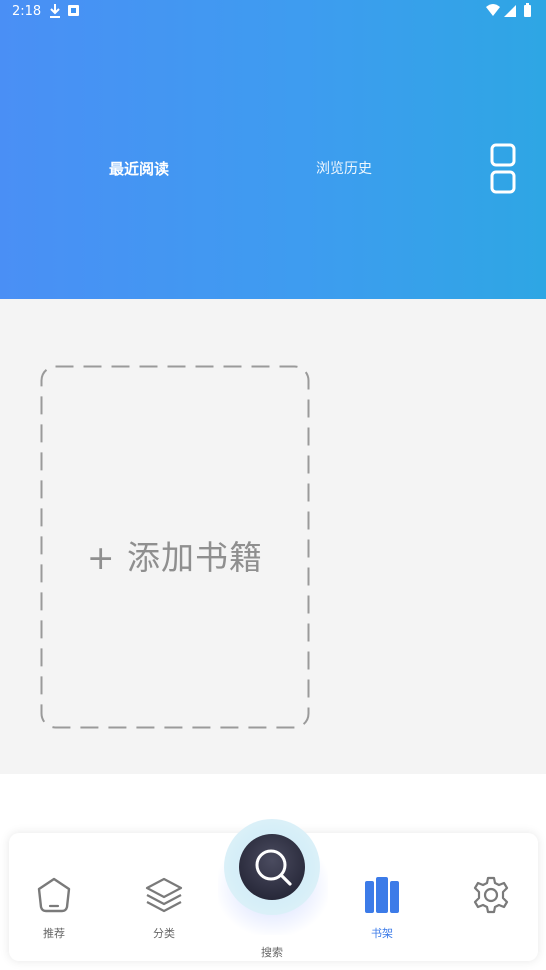 This screenshot has width=546, height=970. I want to click on signal-icon, so click(510, 11).